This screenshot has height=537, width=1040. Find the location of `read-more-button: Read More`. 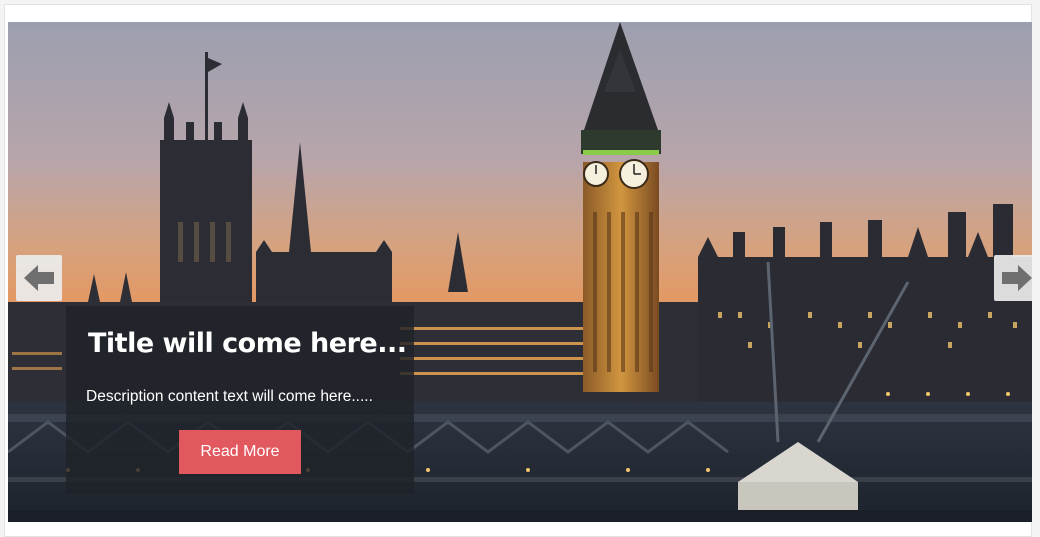

read-more-button: Read More is located at coordinates (240, 452).